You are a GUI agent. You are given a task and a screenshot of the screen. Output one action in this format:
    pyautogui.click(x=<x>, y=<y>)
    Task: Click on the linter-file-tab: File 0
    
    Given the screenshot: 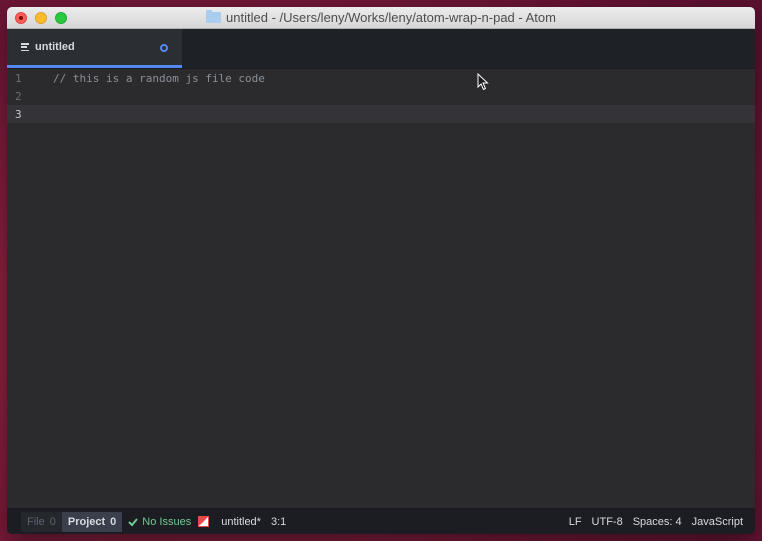 What is the action you would take?
    pyautogui.click(x=41, y=521)
    